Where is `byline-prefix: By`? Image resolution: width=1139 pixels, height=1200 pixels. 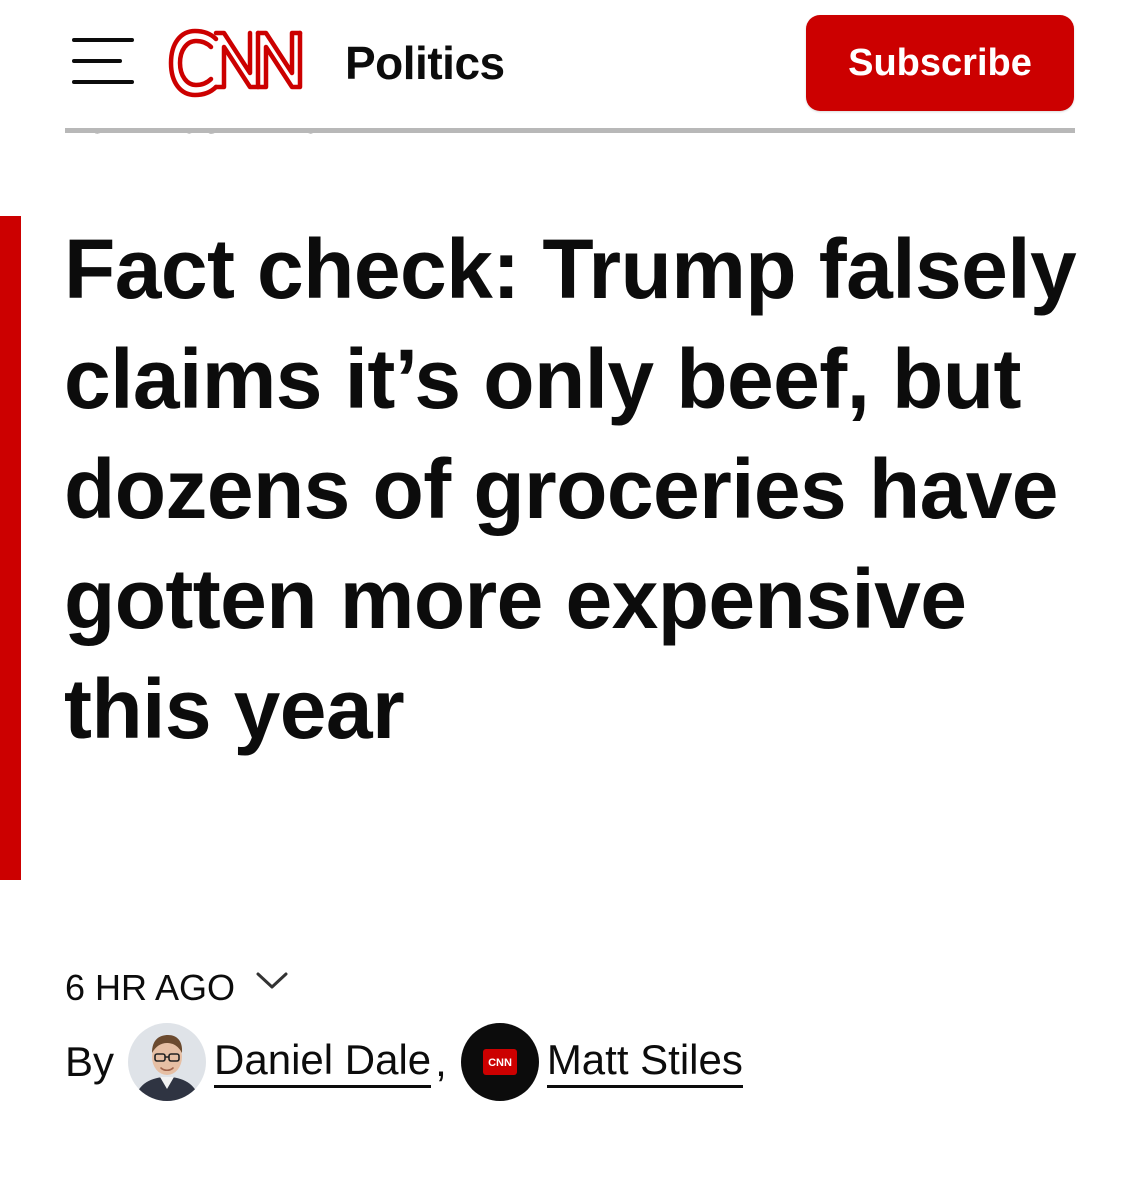 byline-prefix: By is located at coordinates (90, 1061).